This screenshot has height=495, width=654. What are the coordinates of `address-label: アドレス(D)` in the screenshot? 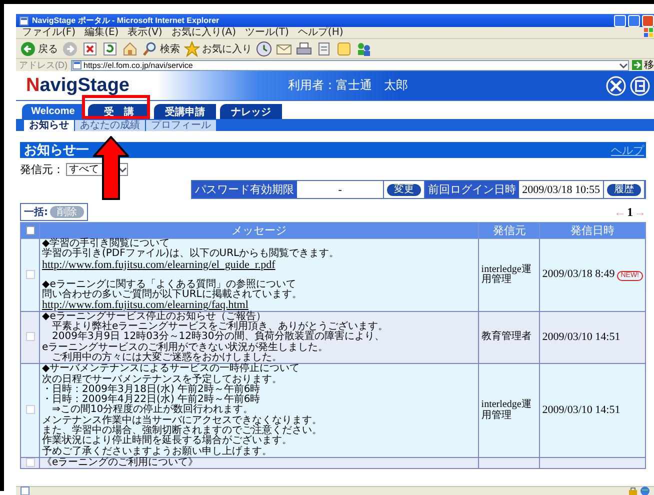 It's located at (43, 65).